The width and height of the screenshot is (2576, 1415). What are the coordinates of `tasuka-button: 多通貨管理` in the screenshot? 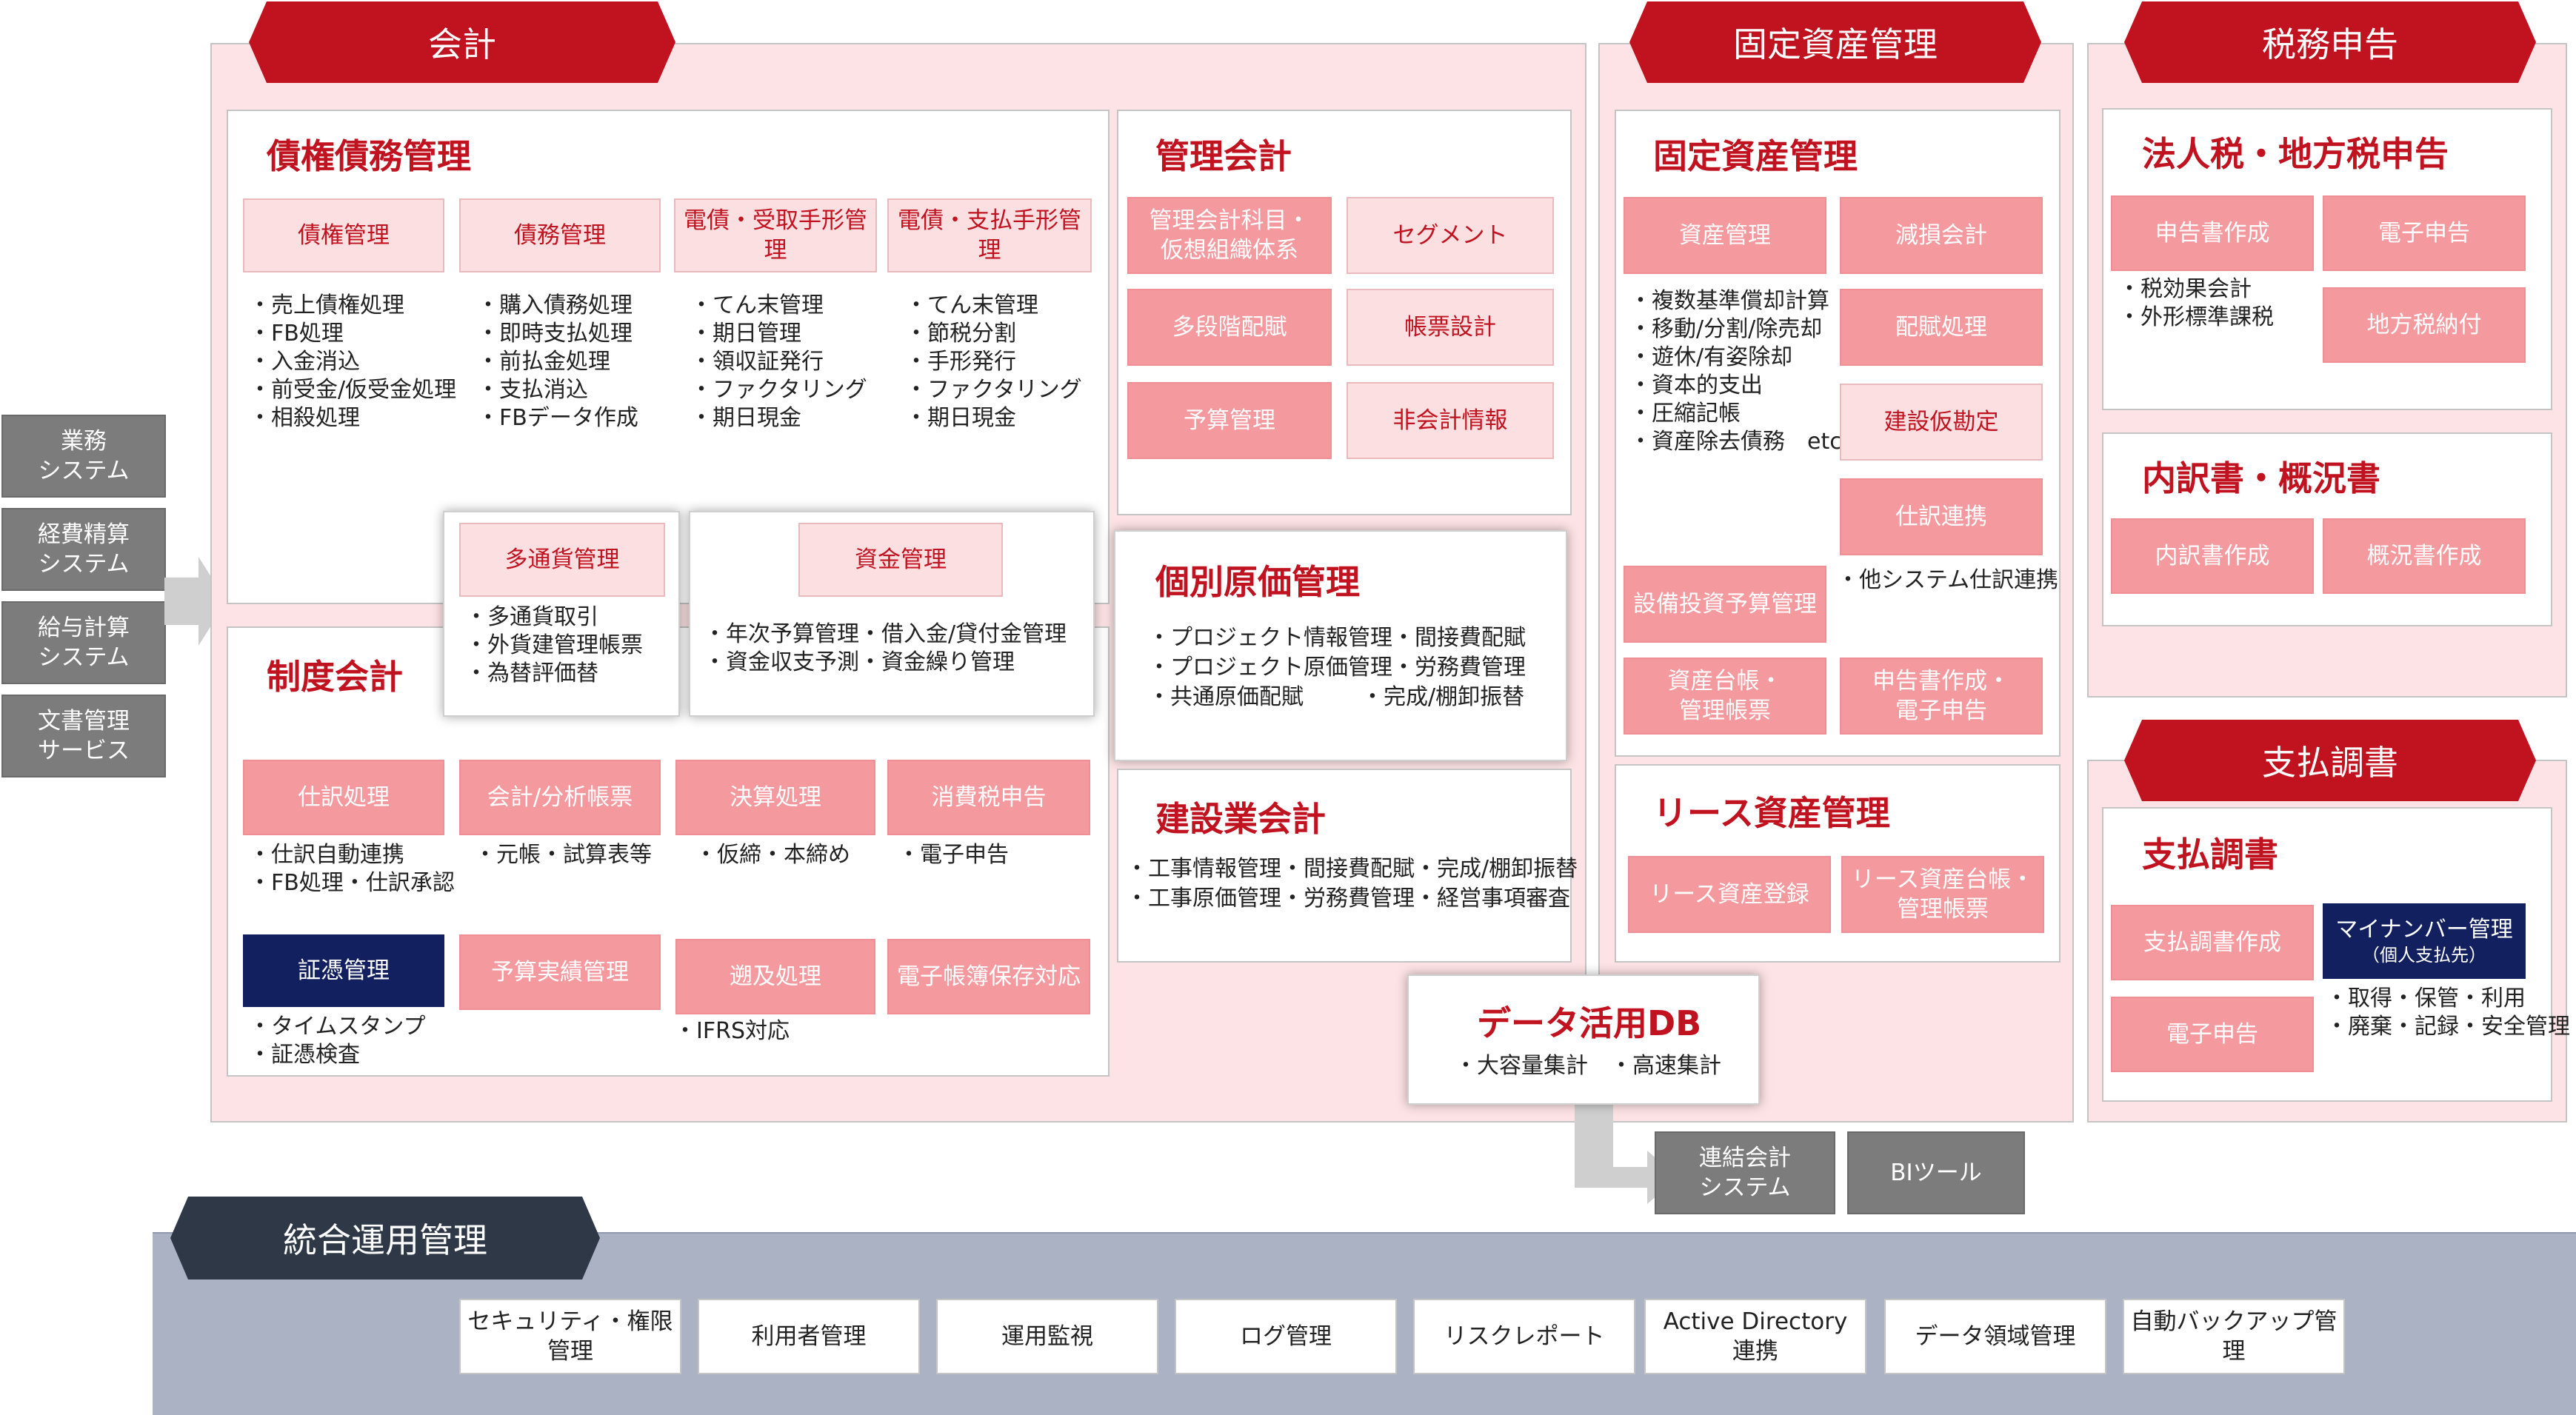 It's located at (562, 560).